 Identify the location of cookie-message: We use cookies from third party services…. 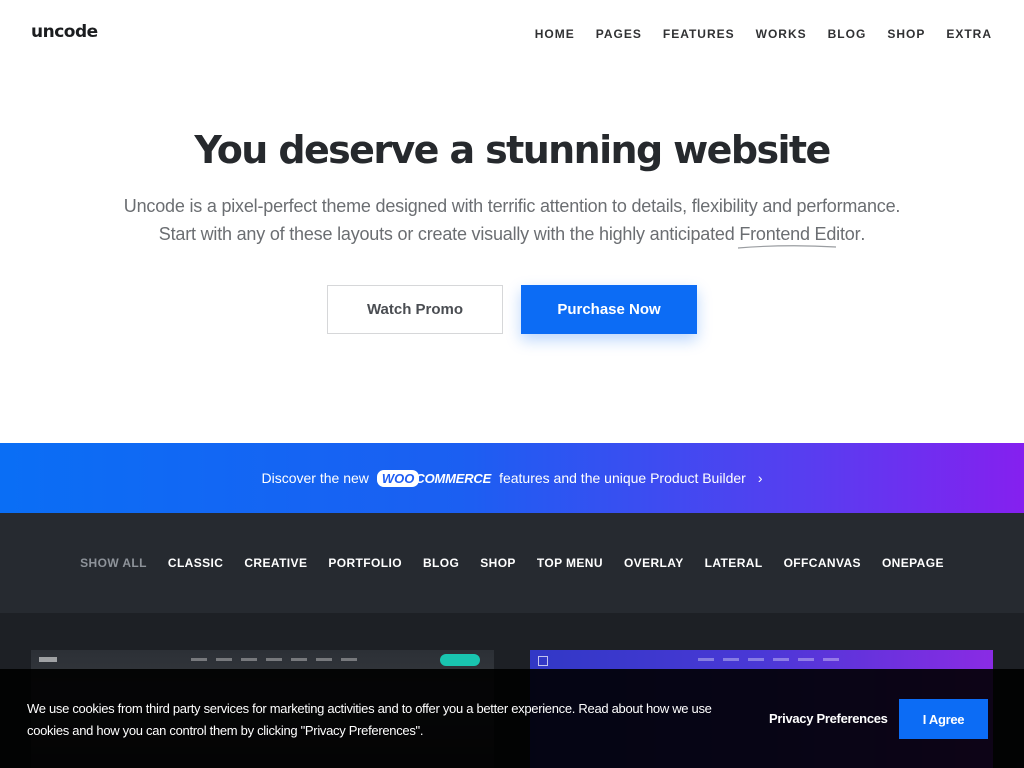
(369, 719).